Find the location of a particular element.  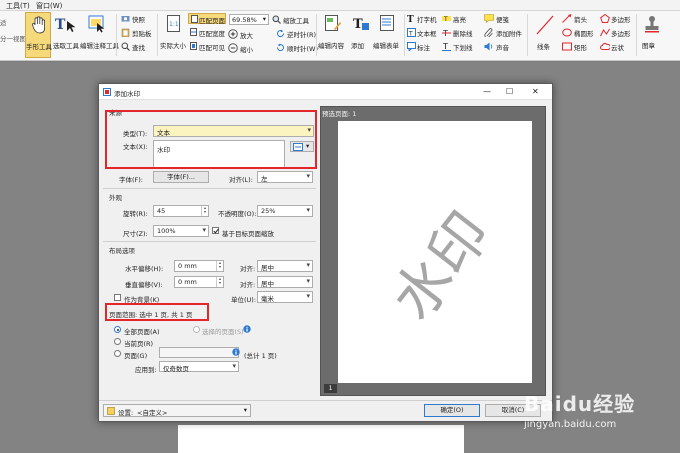

annot-tool-button: 编辑注释工具 is located at coordinates (99, 35).